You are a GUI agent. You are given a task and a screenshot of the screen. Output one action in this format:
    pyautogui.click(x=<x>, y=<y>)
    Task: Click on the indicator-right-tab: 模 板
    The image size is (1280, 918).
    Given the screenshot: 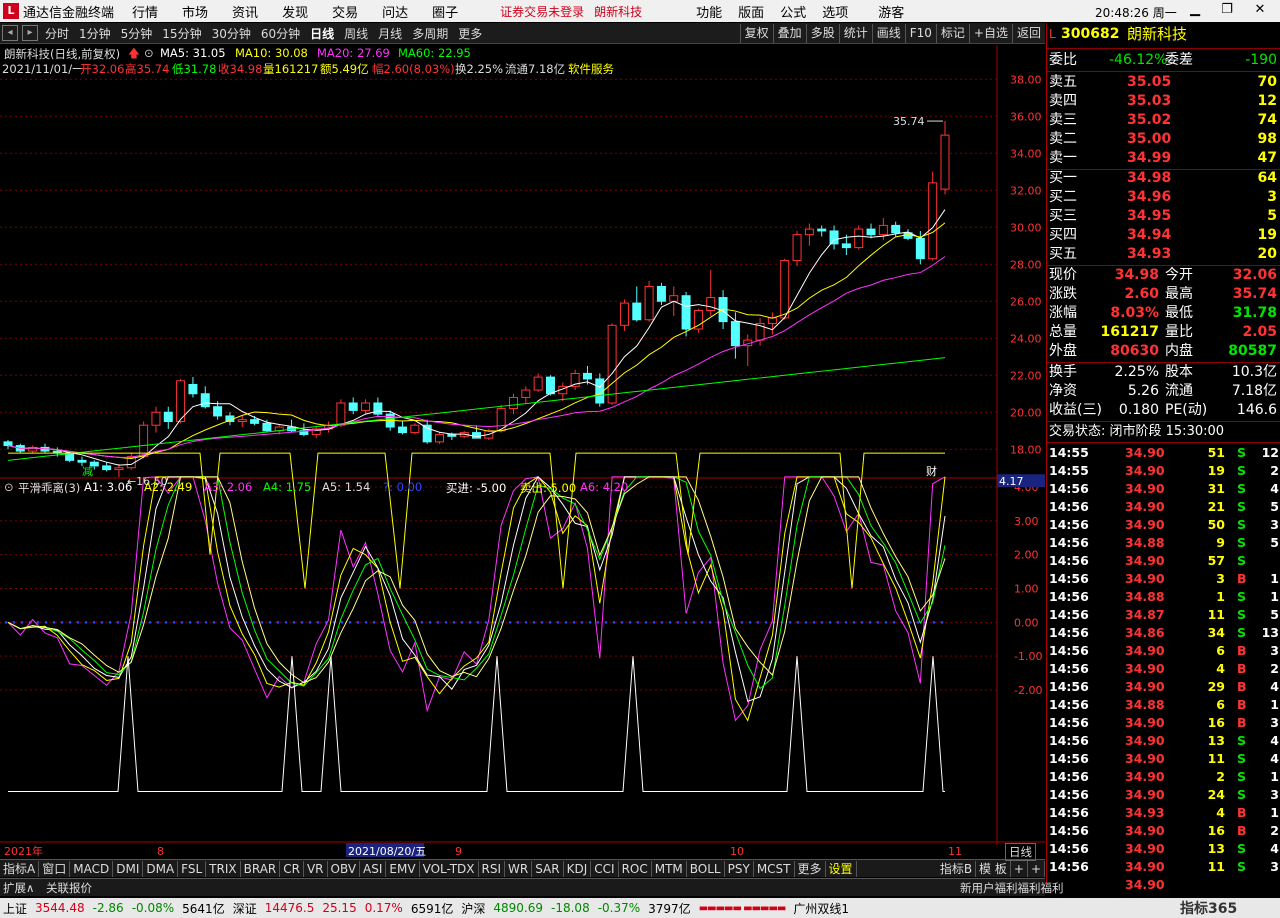 What is the action you would take?
    pyautogui.click(x=993, y=868)
    